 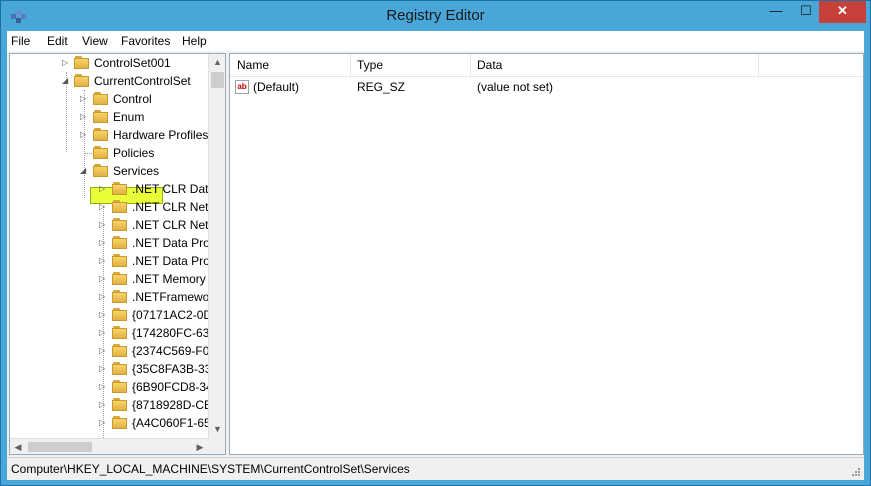 What do you see at coordinates (132, 63) in the screenshot?
I see `tree-item-label: ControlSet001` at bounding box center [132, 63].